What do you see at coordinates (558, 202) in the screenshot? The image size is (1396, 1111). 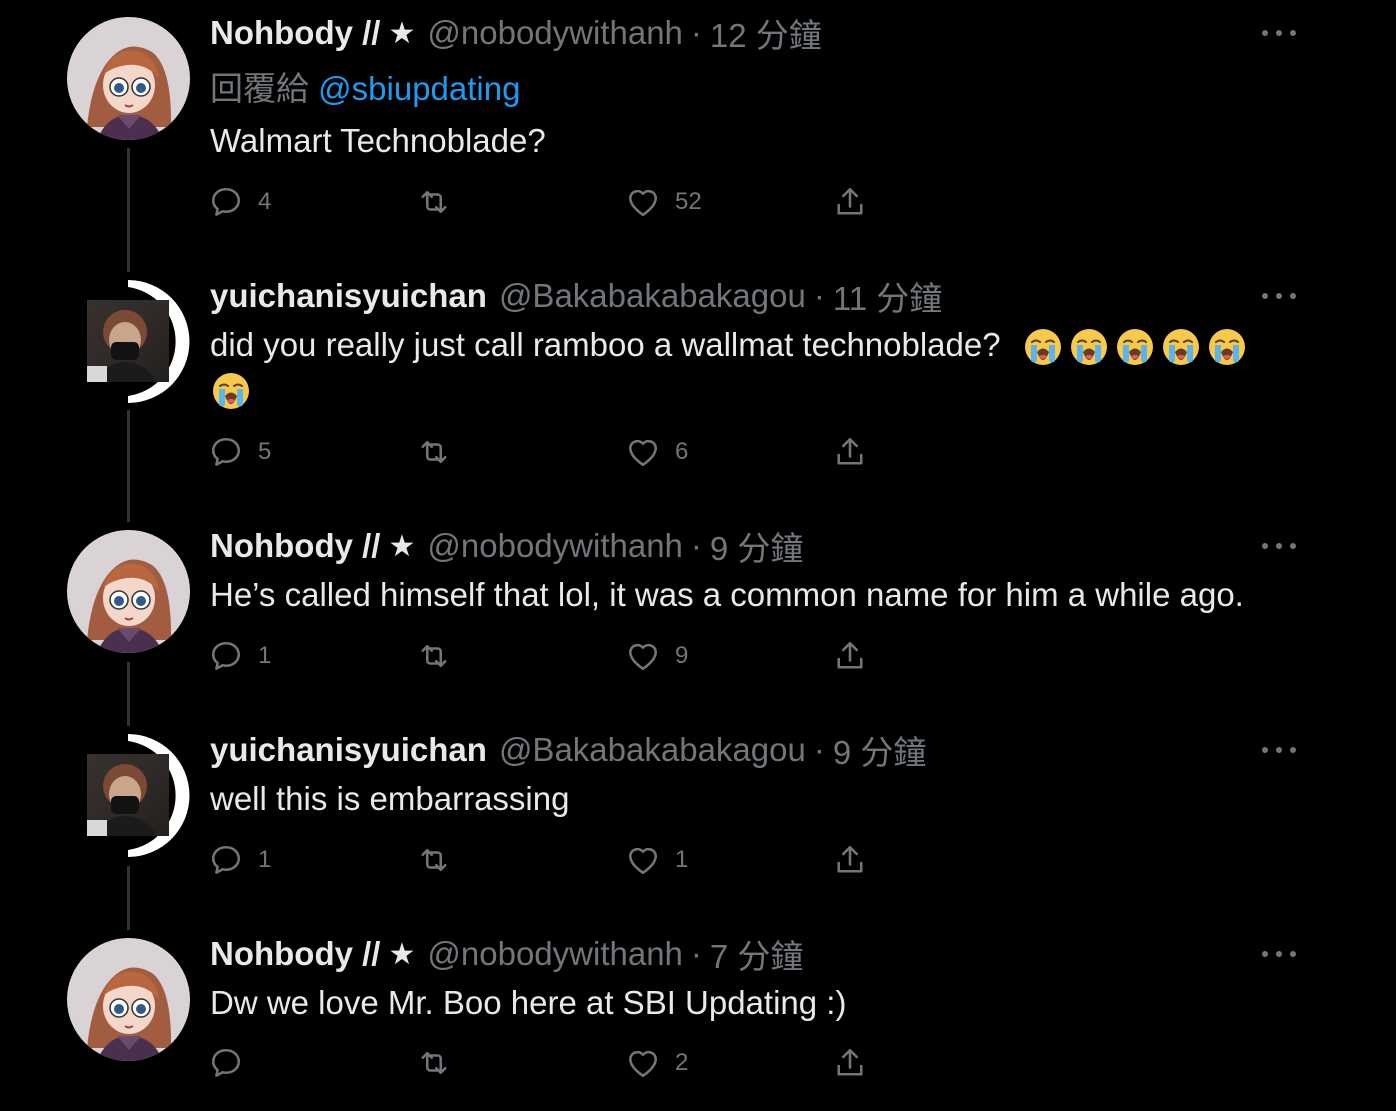 I see `action-bar: 4 52` at bounding box center [558, 202].